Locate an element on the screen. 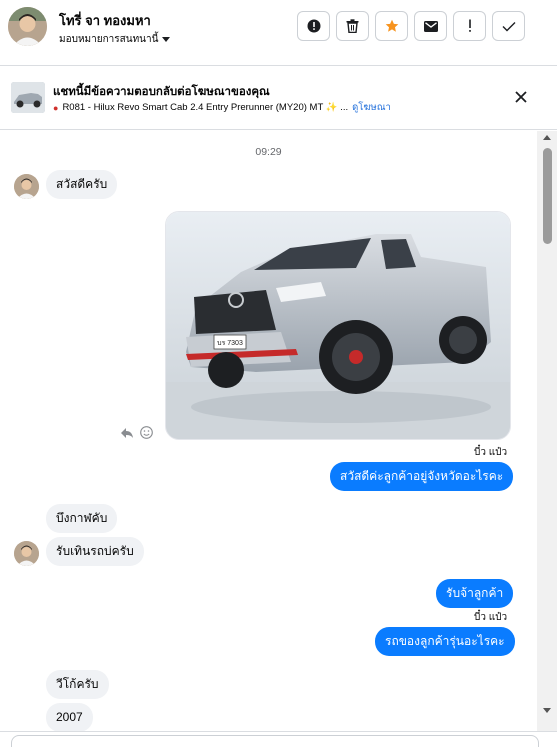 This screenshot has height=747, width=557. delete-button is located at coordinates (352, 26).